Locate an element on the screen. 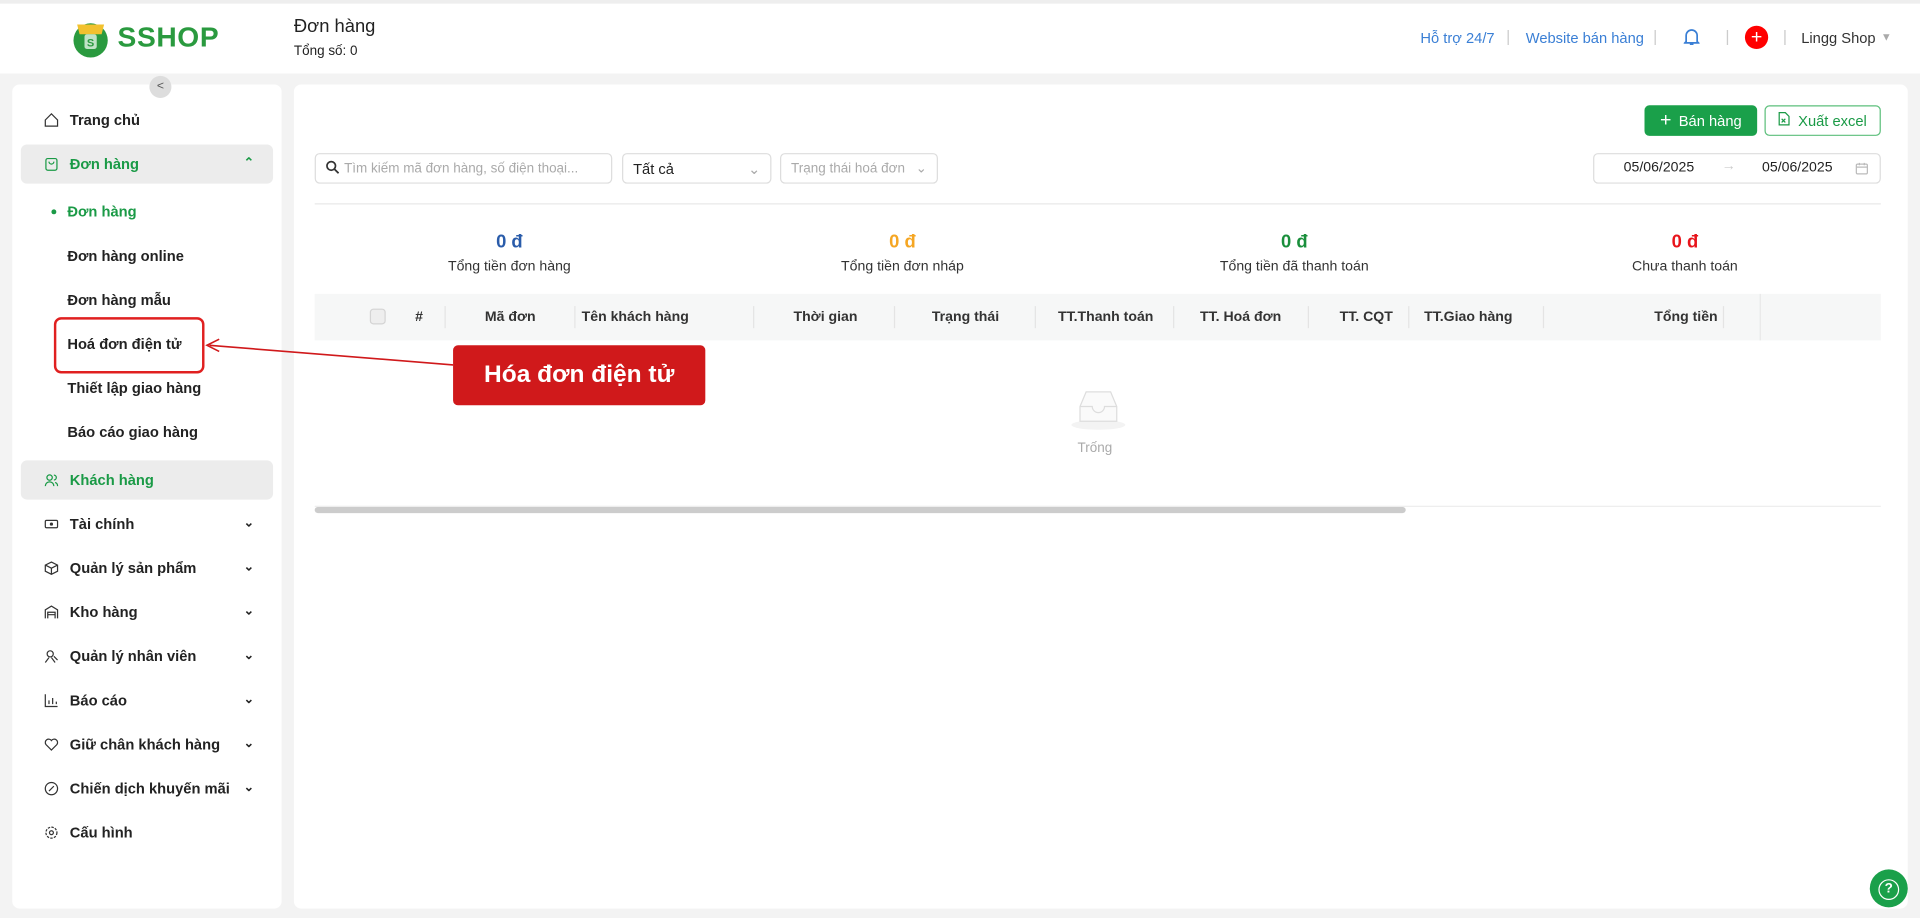  sidebar-item-products: Quản lý sản phẩm ⌄ is located at coordinates (147, 568).